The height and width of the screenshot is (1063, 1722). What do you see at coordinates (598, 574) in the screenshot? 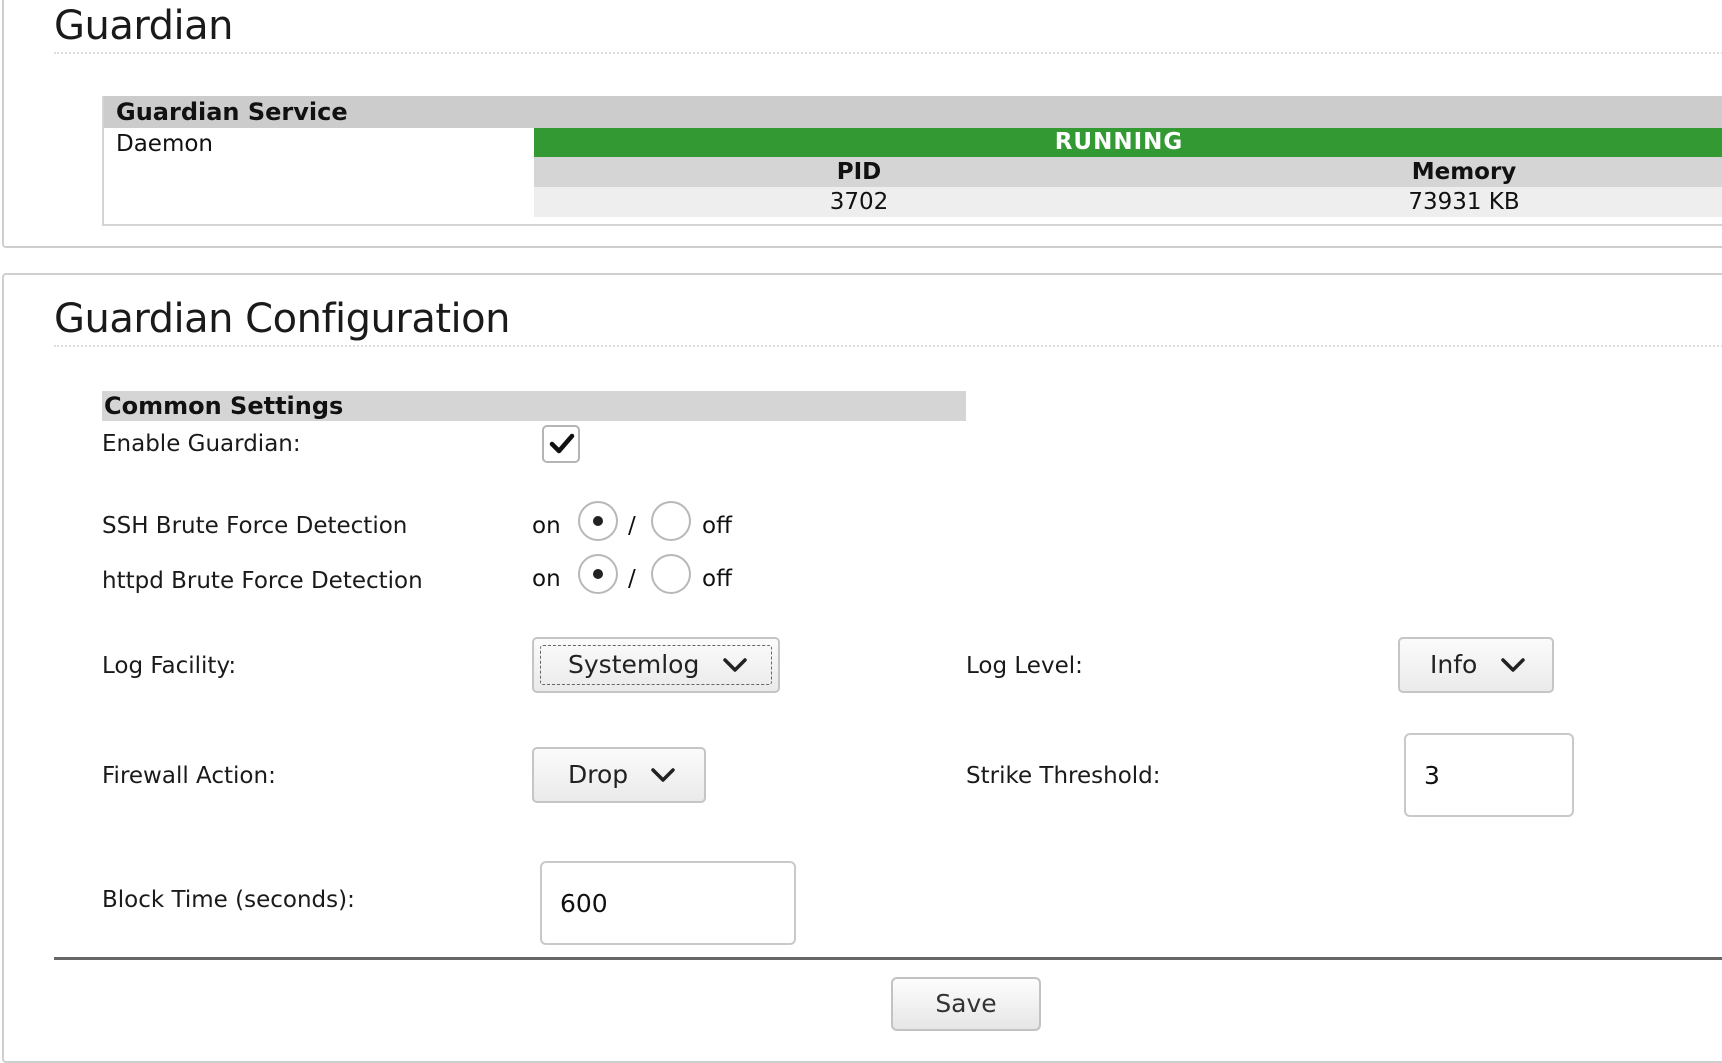
I see `httpd-on-radio` at bounding box center [598, 574].